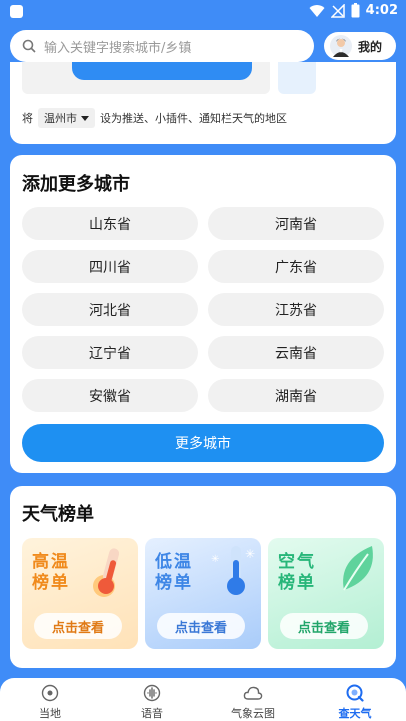 Image resolution: width=406 pixels, height=721 pixels. I want to click on clock: 4:02, so click(381, 10).